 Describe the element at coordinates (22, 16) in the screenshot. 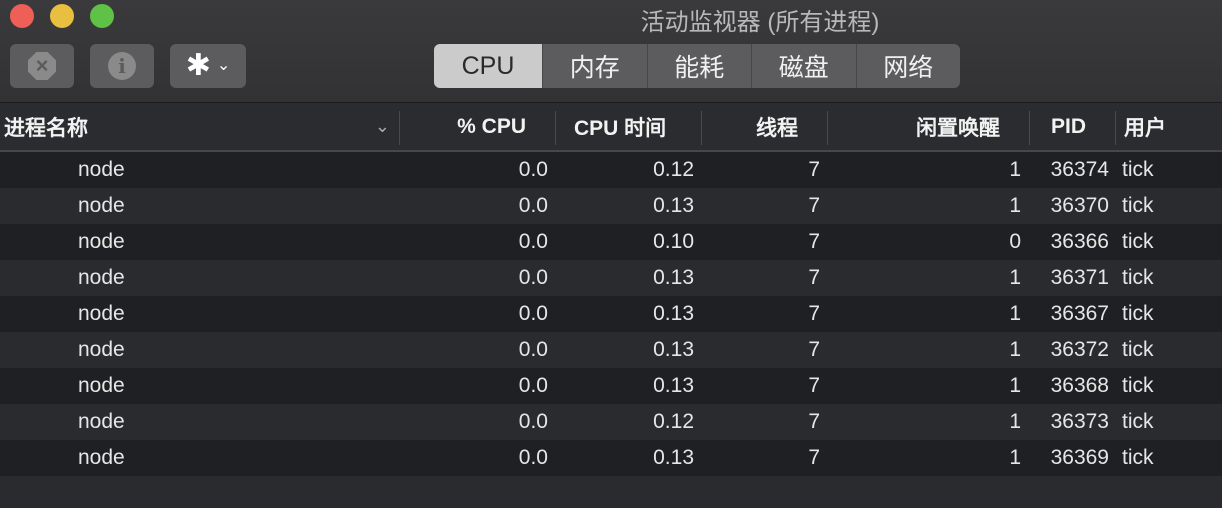

I see `close-window-button` at that location.